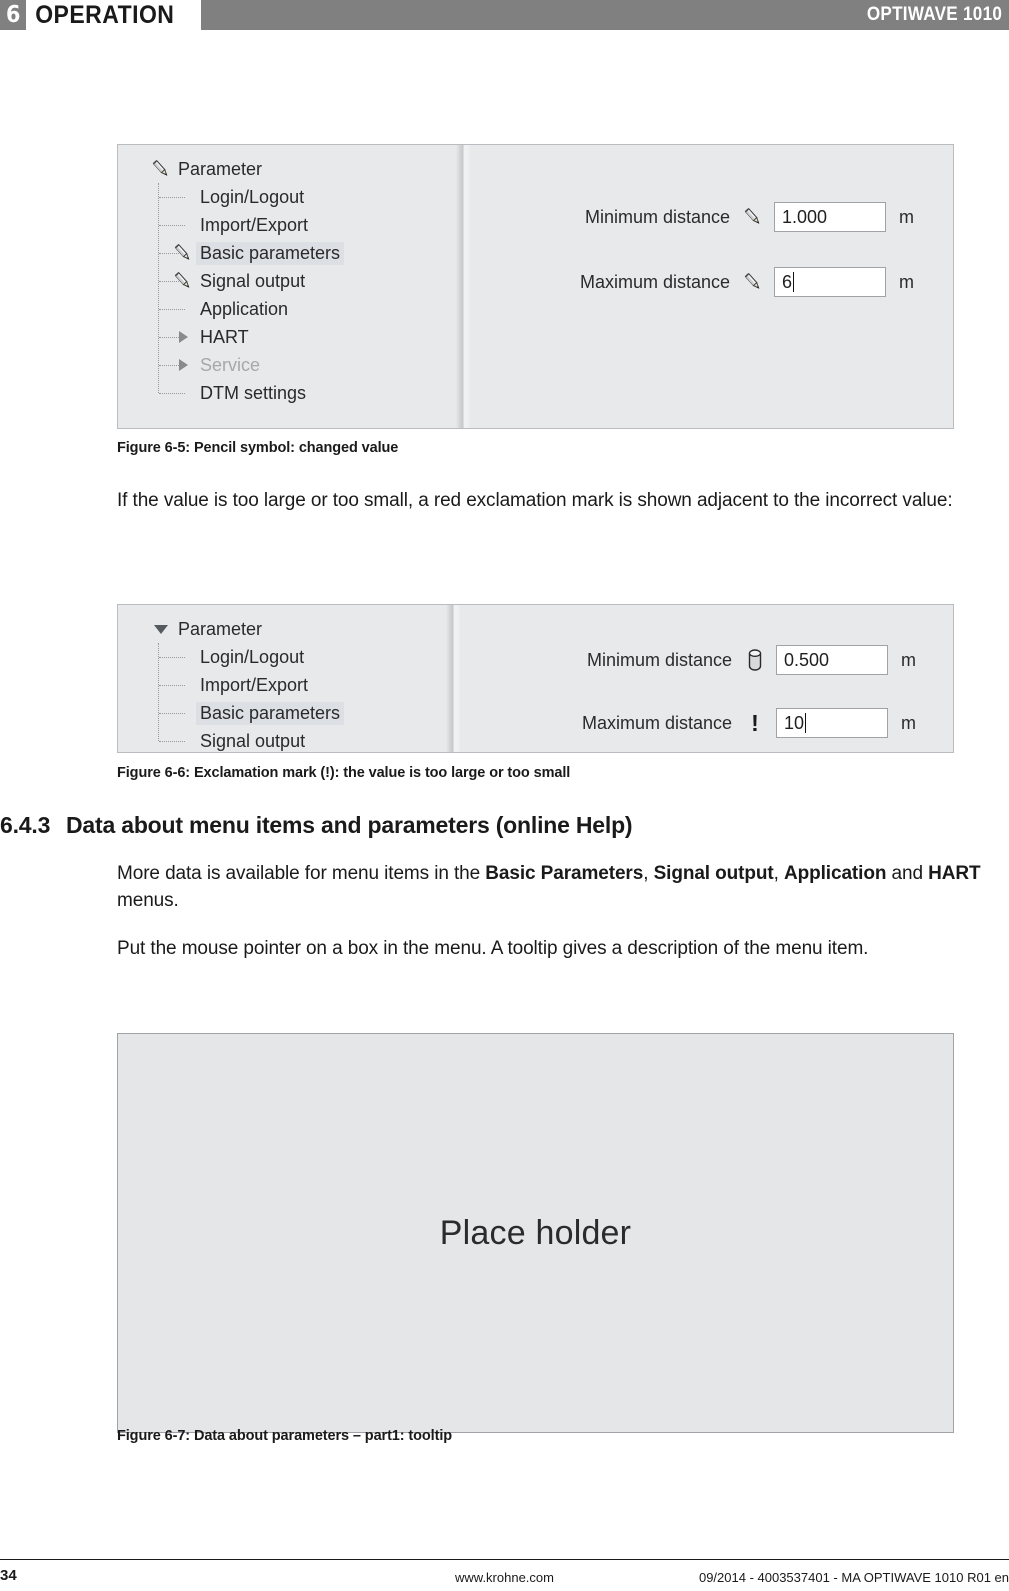  I want to click on parameter-row: Minimum distance 1.000 m, so click(687, 217).